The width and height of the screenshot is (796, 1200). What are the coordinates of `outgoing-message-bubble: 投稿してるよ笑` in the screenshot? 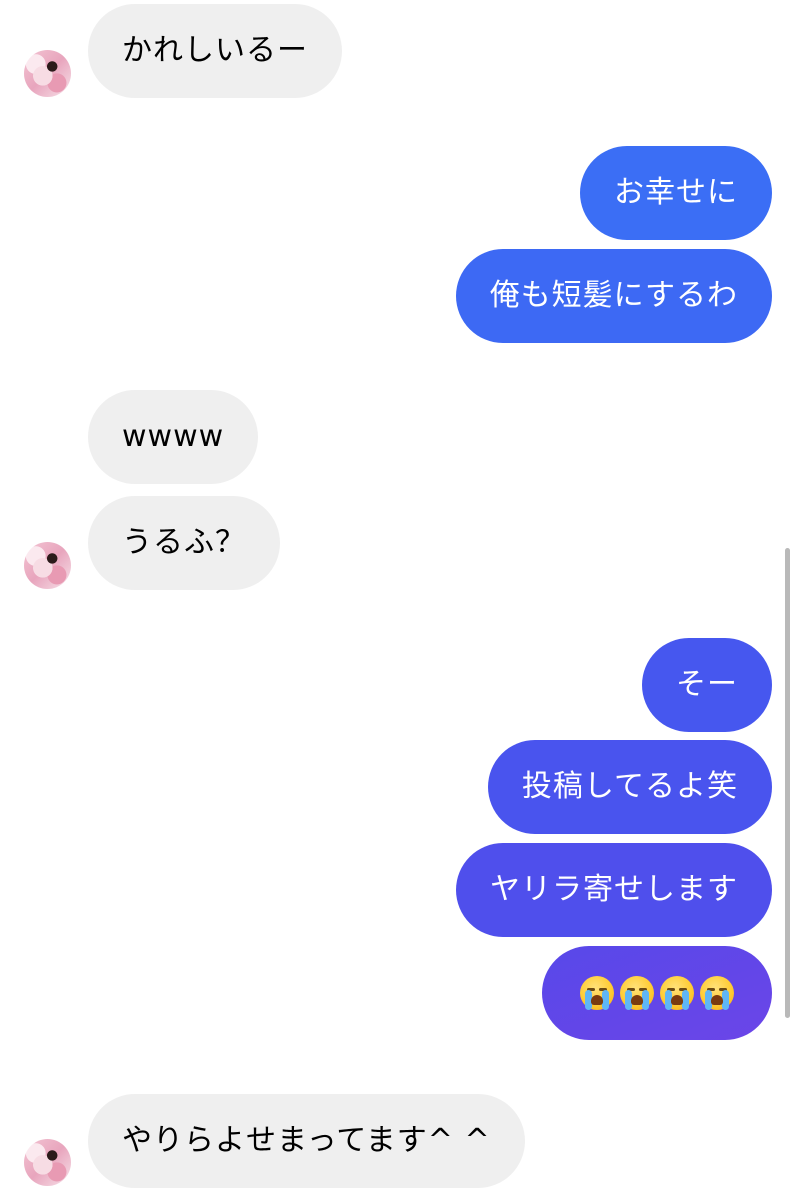 It's located at (629, 787).